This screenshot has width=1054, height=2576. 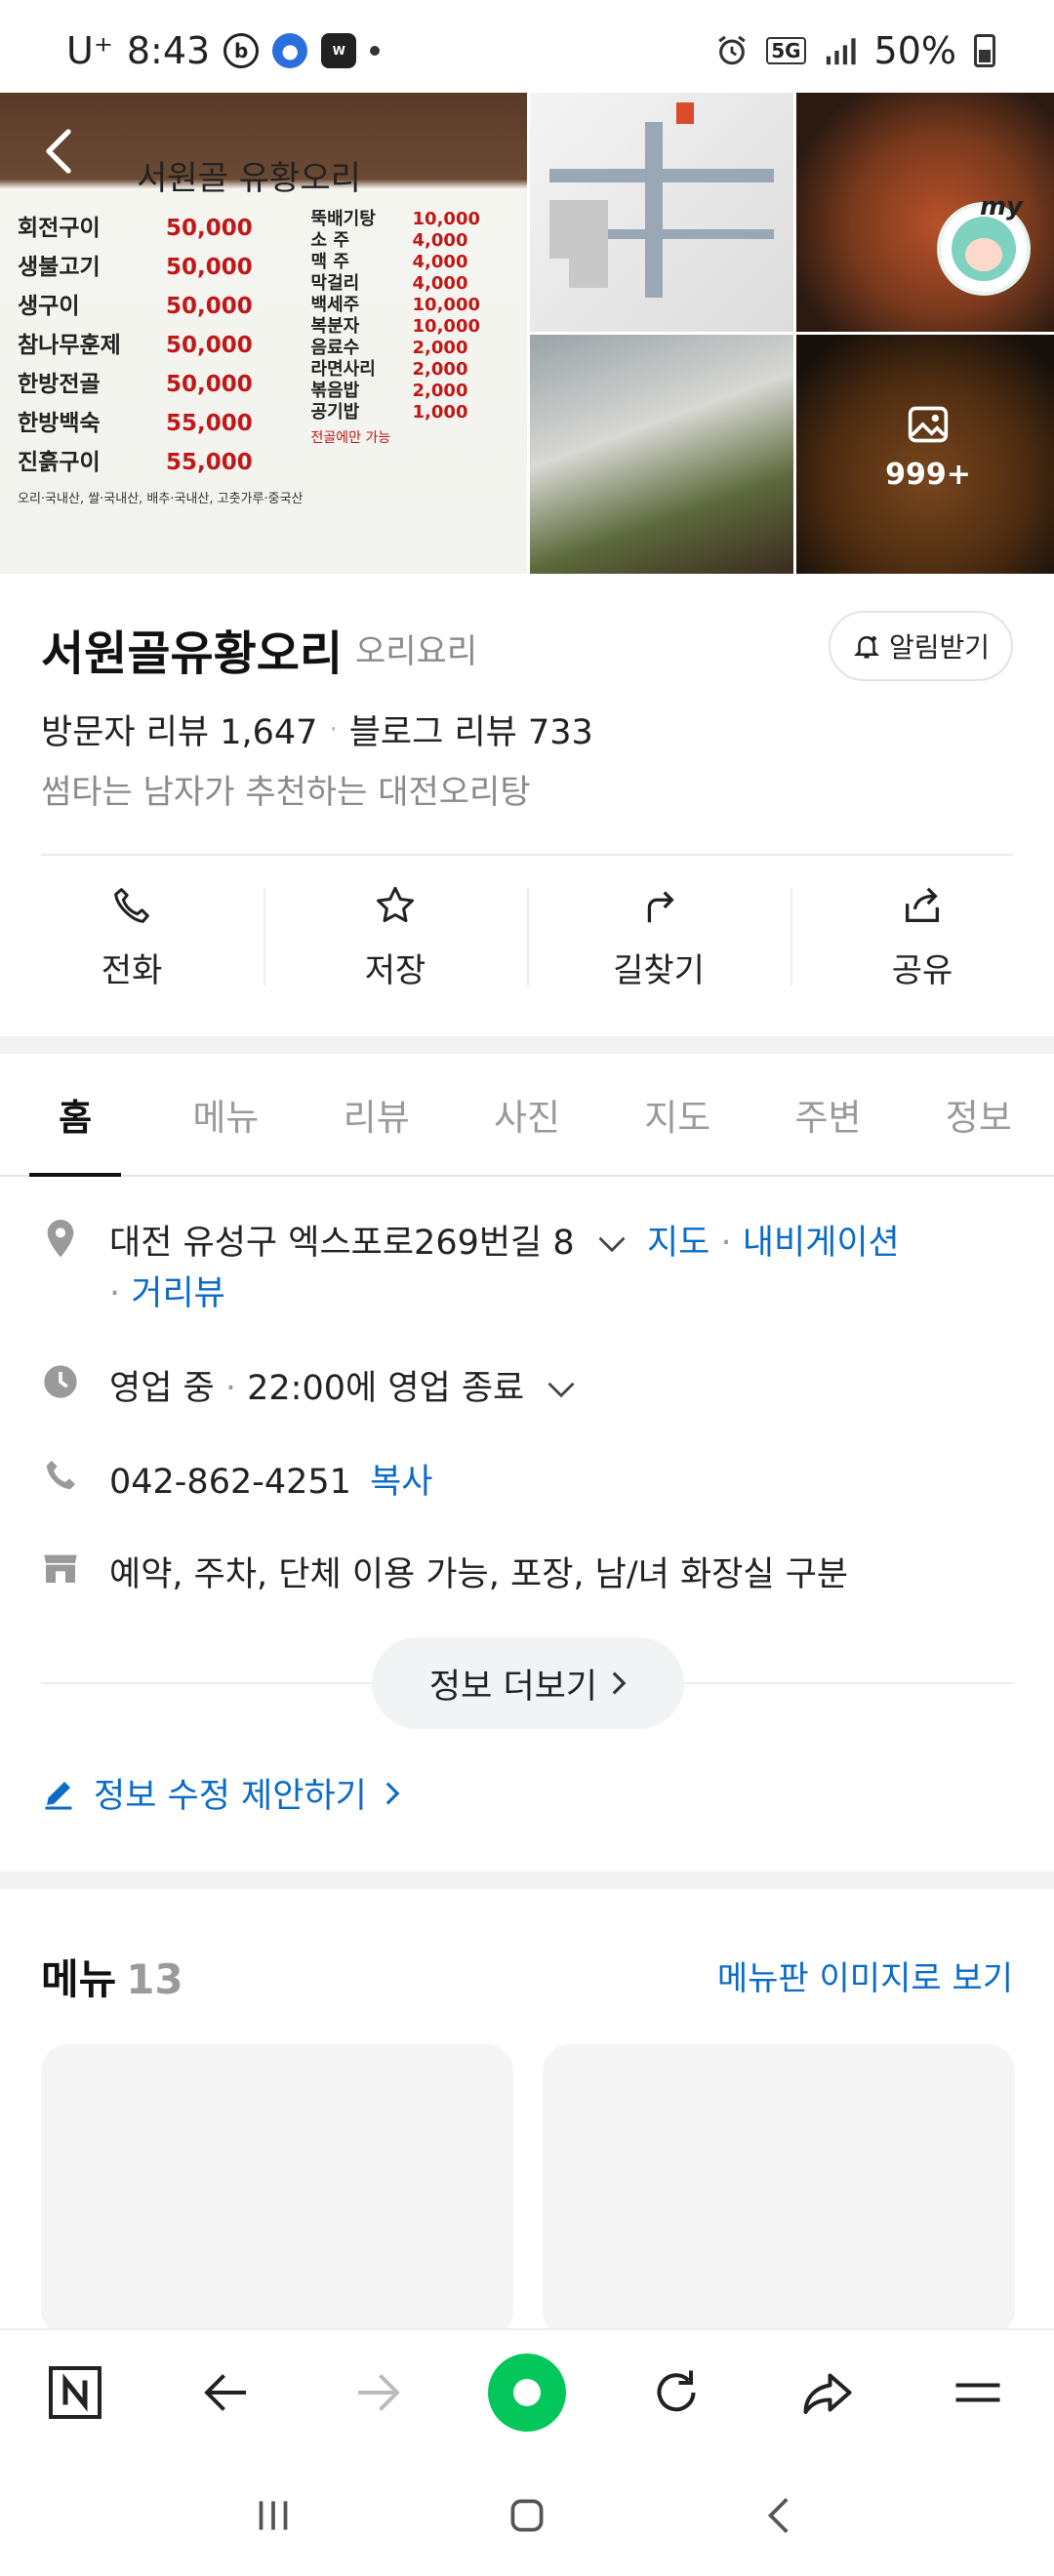 What do you see at coordinates (661, 212) in the screenshot?
I see `photo-location-map` at bounding box center [661, 212].